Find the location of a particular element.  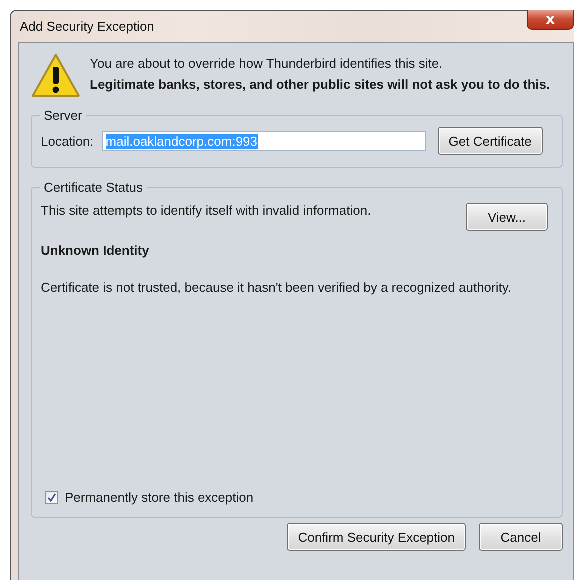

permanent-checkbox is located at coordinates (51, 497).